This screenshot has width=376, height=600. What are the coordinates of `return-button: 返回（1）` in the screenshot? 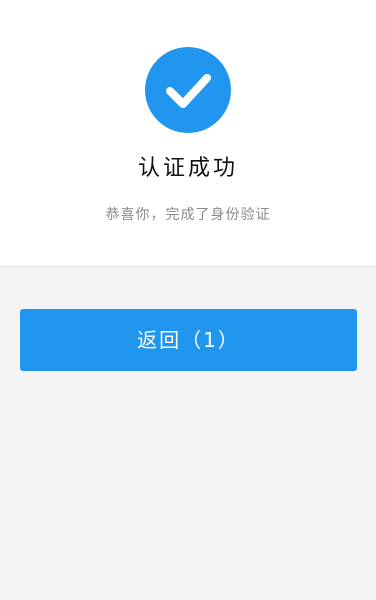 It's located at (188, 340).